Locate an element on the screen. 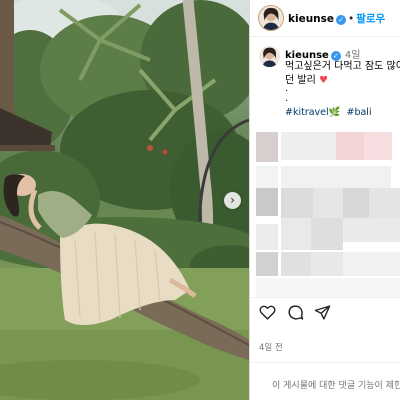 This screenshot has height=400, width=400. follow-button: 팔로우 is located at coordinates (370, 19).